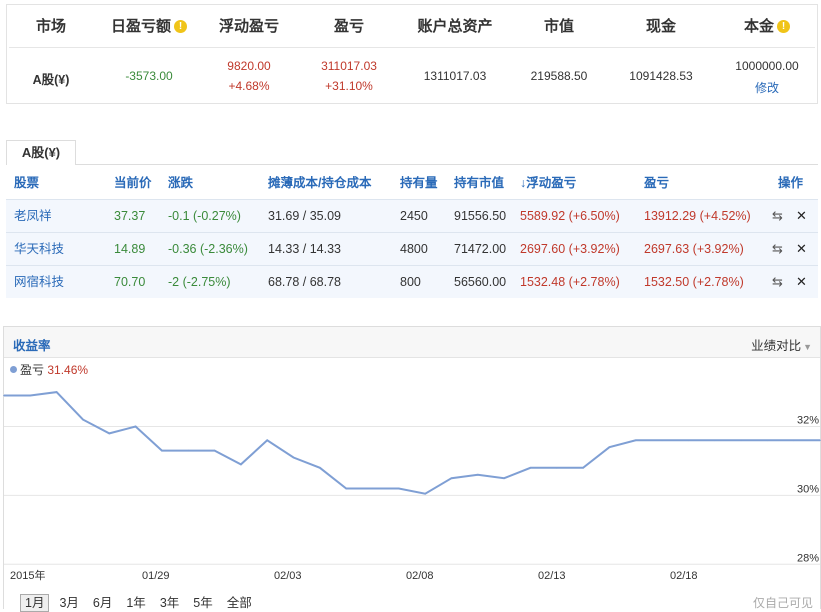  I want to click on header-daily-pl: 日盈亏额!, so click(149, 25).